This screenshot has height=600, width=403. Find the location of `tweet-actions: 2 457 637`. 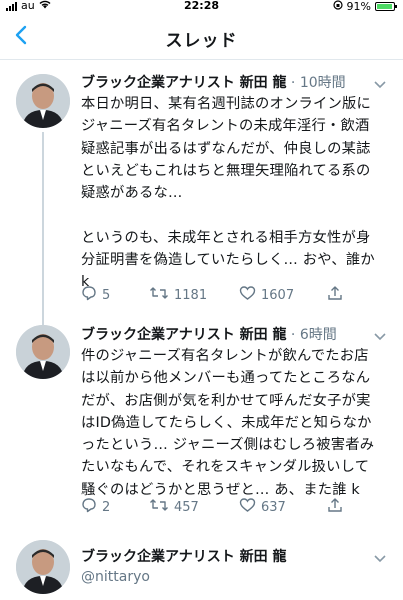

tweet-actions: 2 457 637 is located at coordinates (232, 507).